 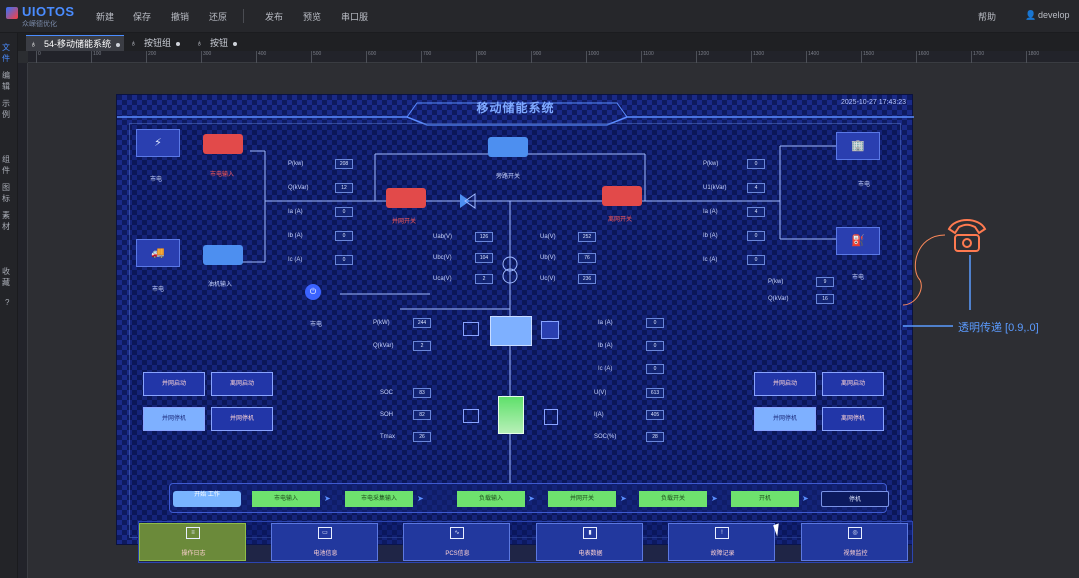 What do you see at coordinates (406, 198) in the screenshot?
I see `grid-tie-switch` at bounding box center [406, 198].